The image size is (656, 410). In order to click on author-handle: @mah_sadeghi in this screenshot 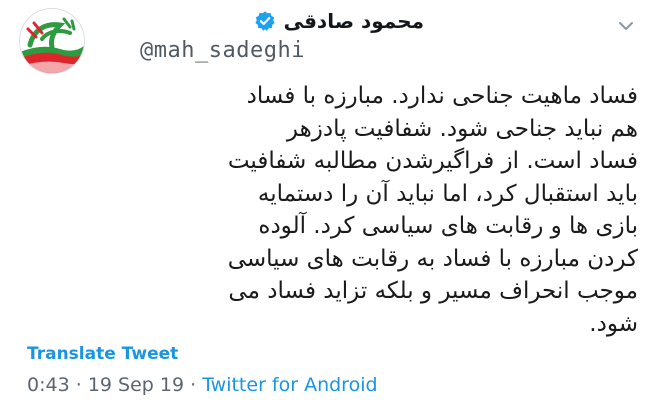, I will do `click(222, 50)`.